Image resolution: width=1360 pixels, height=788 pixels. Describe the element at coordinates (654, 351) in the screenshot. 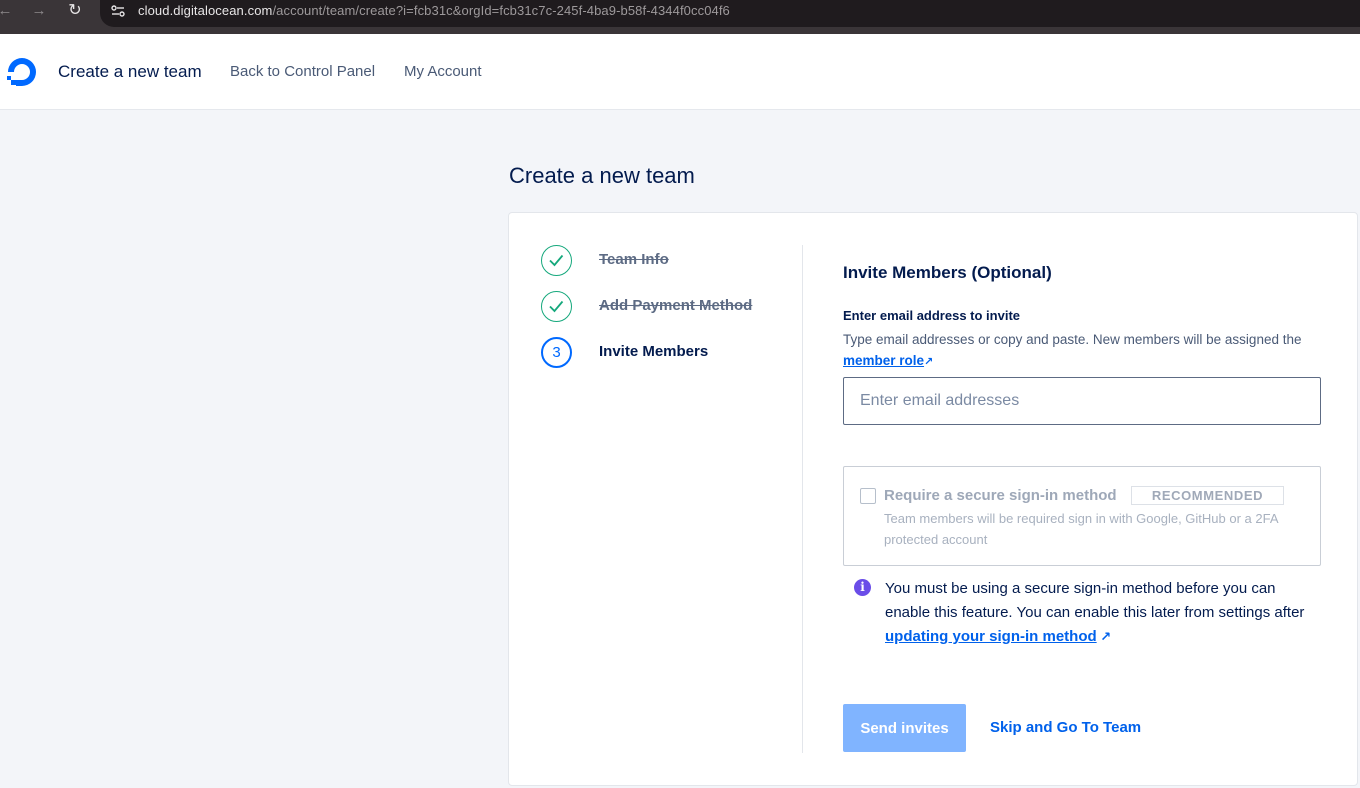

I see `step-label: Invite Members` at that location.